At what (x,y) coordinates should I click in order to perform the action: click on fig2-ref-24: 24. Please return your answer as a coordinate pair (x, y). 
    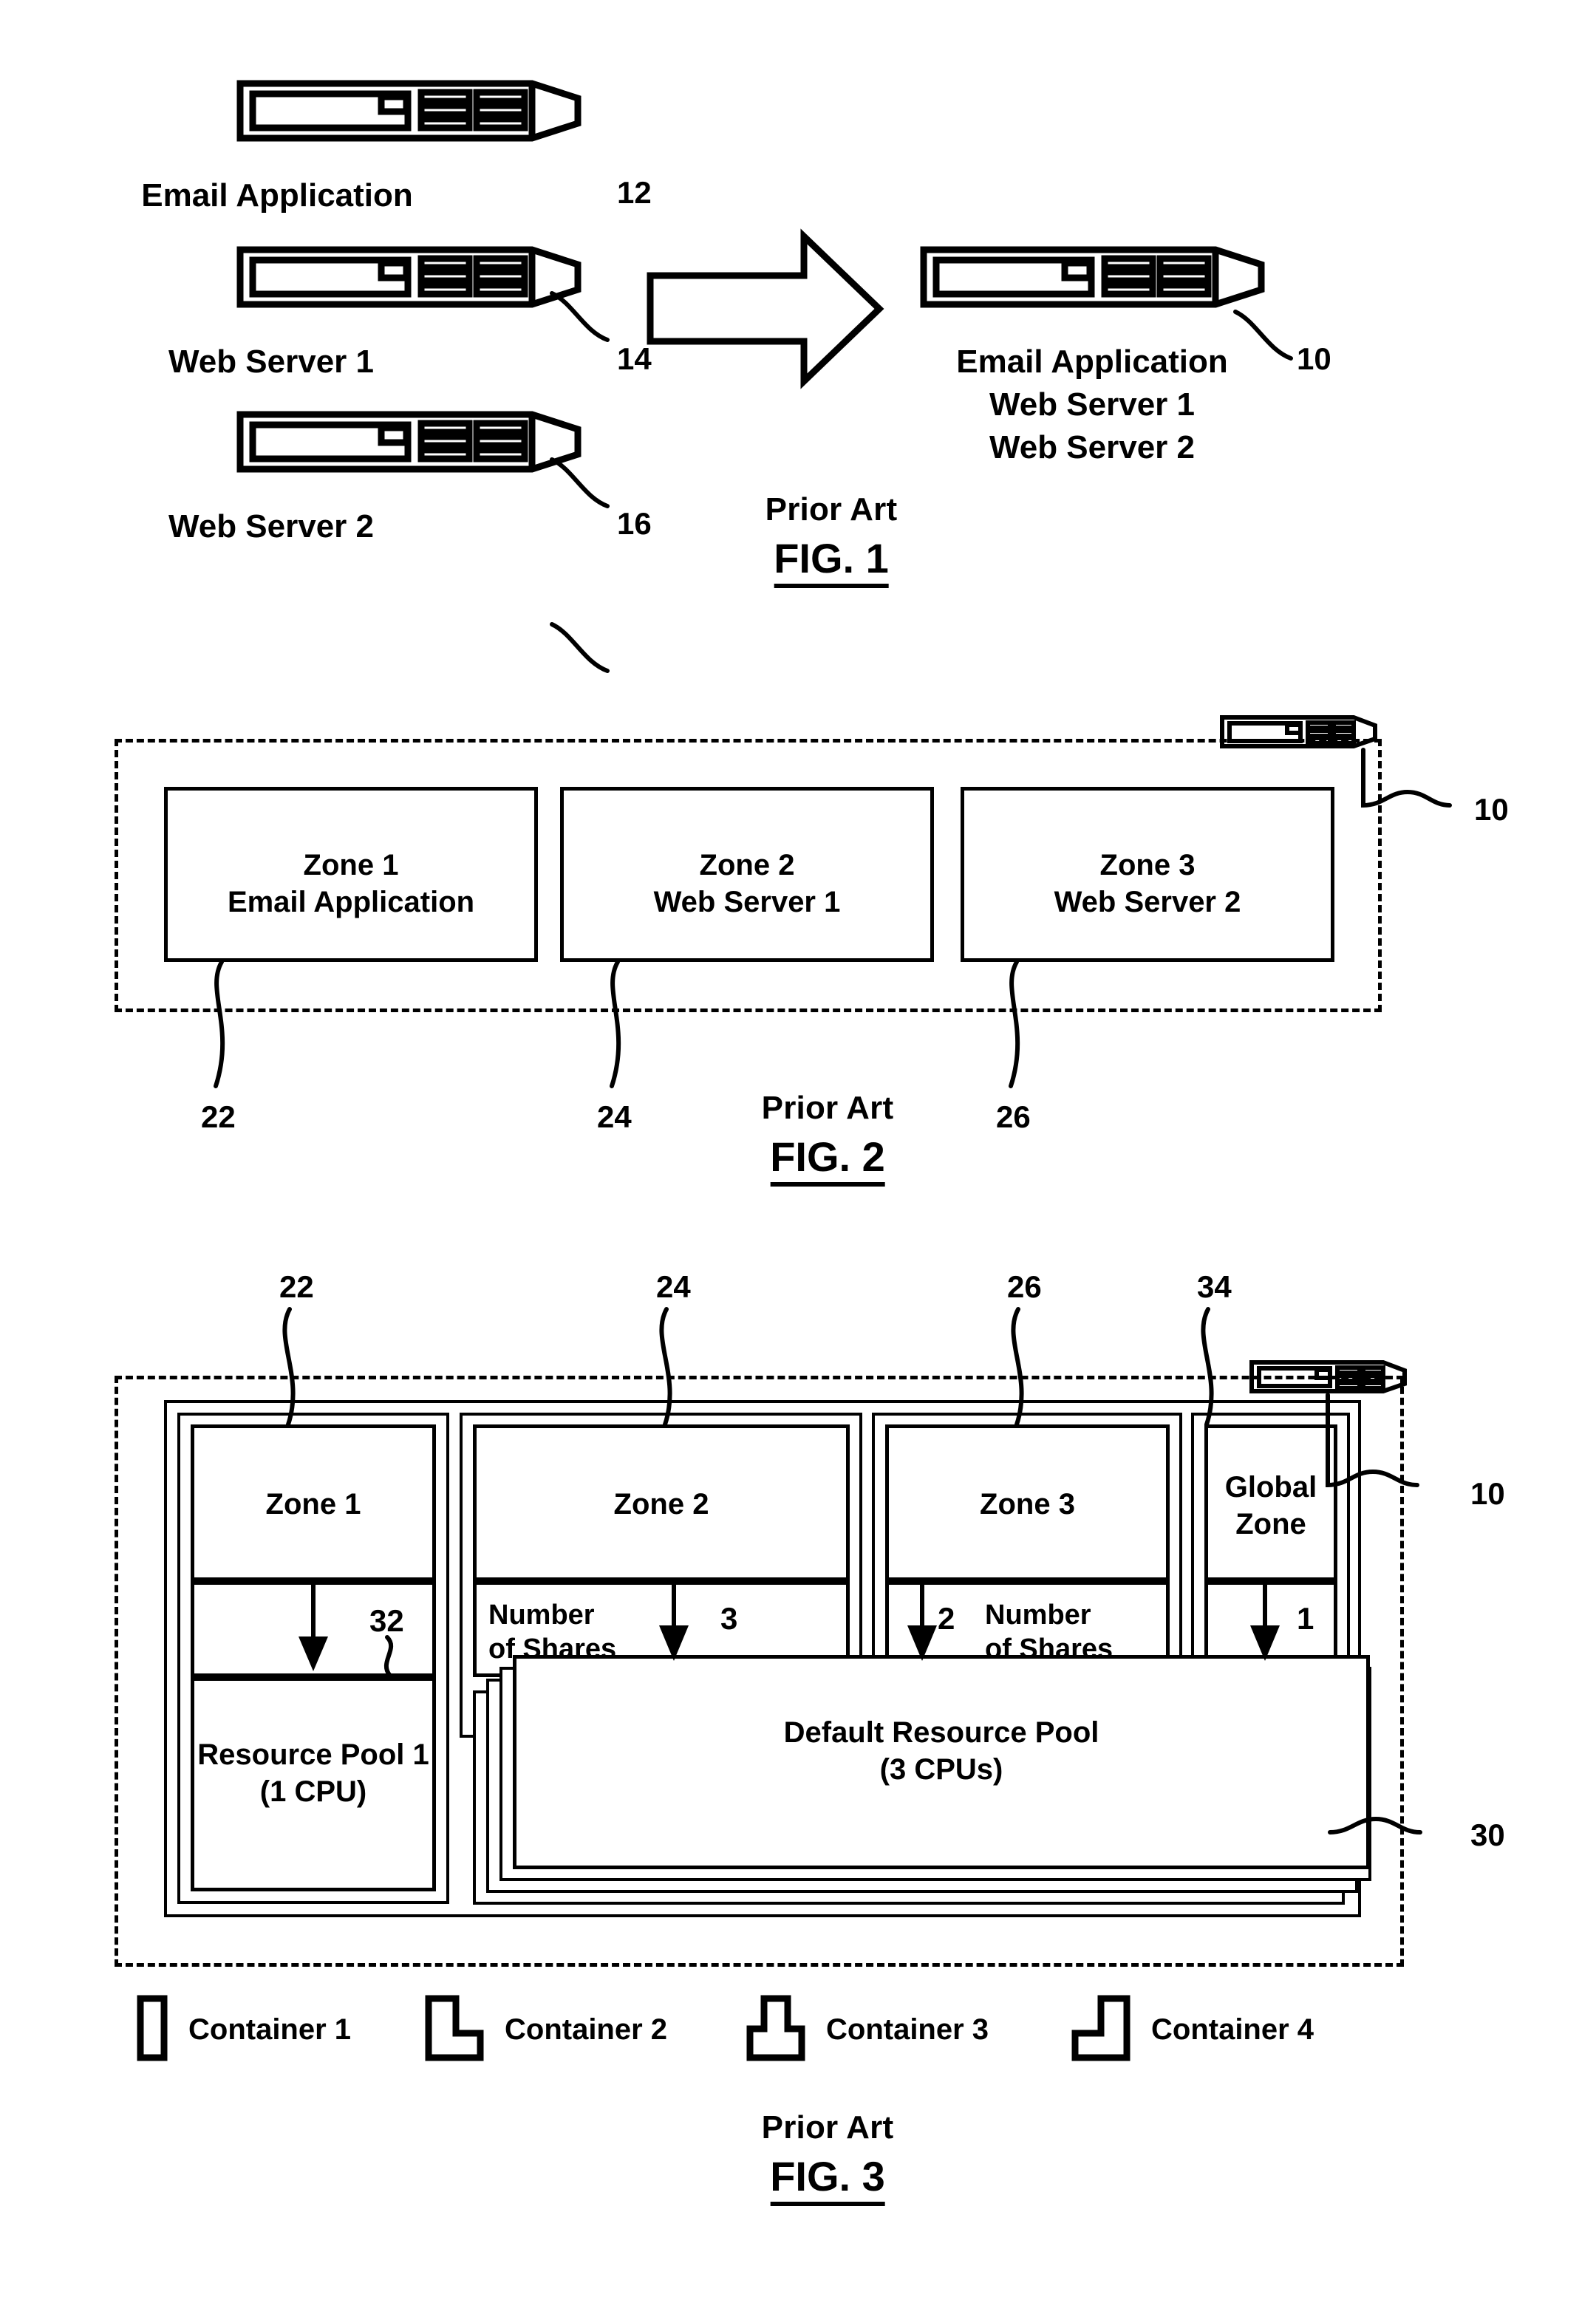
    Looking at the image, I should click on (614, 1117).